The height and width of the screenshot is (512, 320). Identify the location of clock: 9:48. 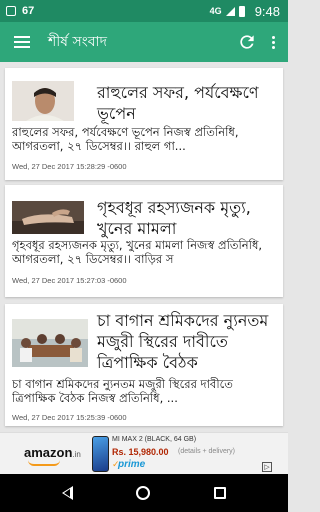
(267, 11).